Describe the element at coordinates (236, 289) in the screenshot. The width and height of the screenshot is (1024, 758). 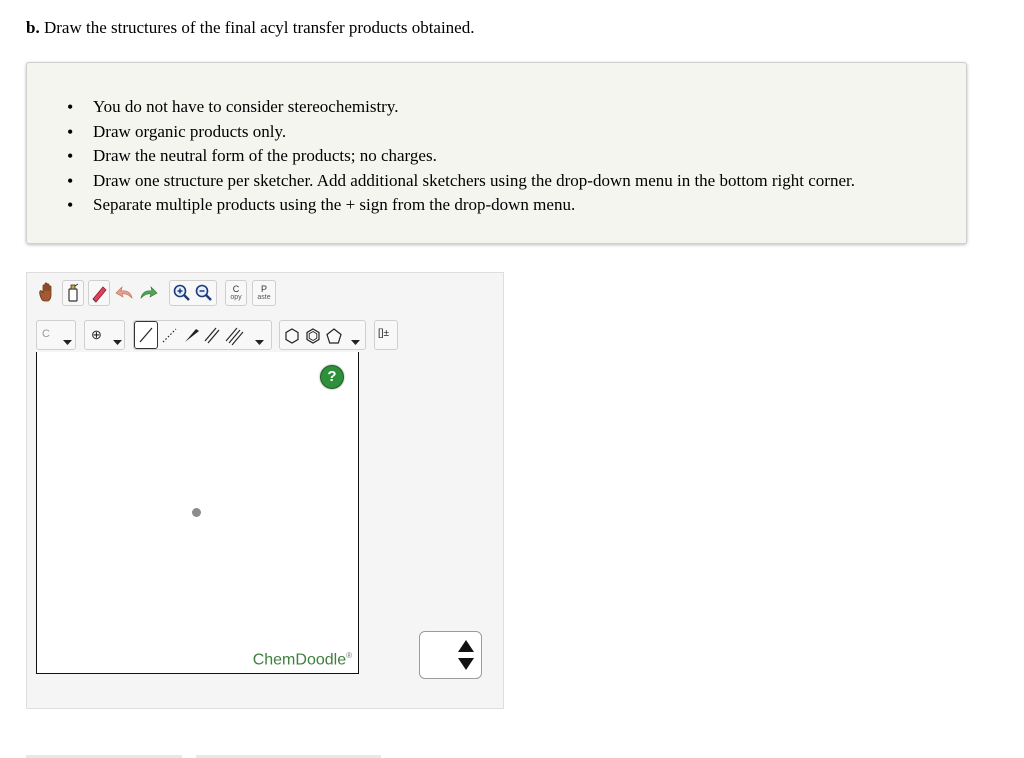
I see `copy-label-top: C` at that location.